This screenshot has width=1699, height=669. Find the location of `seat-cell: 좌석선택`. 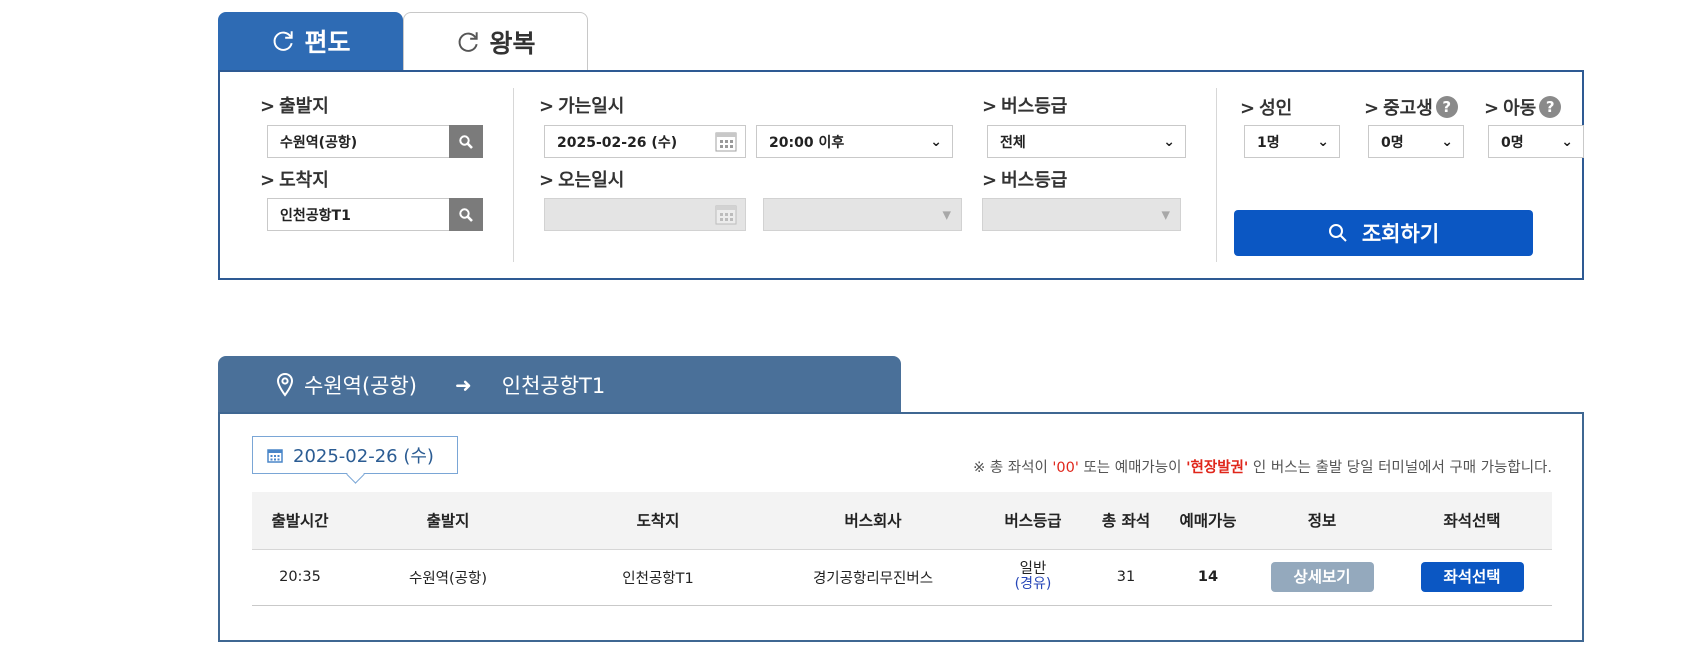

seat-cell: 좌석선택 is located at coordinates (1472, 577).